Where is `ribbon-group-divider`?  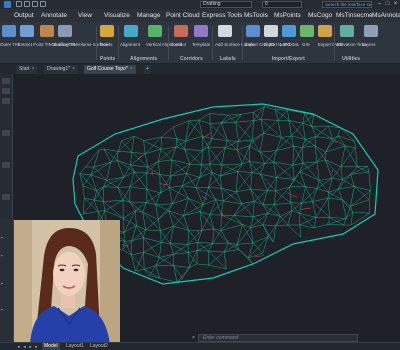 ribbon-group-divider is located at coordinates (212, 43).